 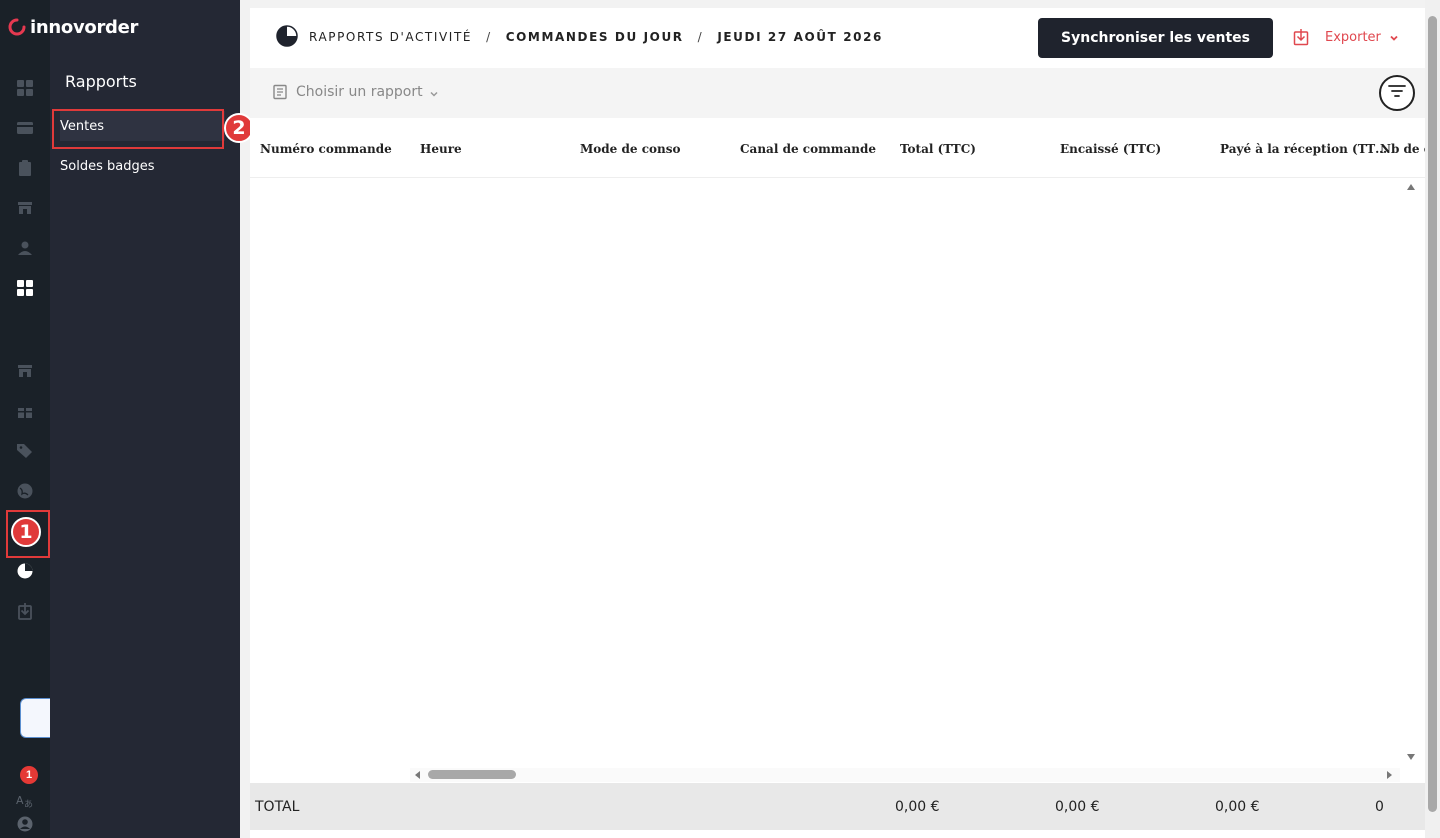 What do you see at coordinates (938, 149) in the screenshot?
I see `column-header-total-ttc: Total (TTC)` at bounding box center [938, 149].